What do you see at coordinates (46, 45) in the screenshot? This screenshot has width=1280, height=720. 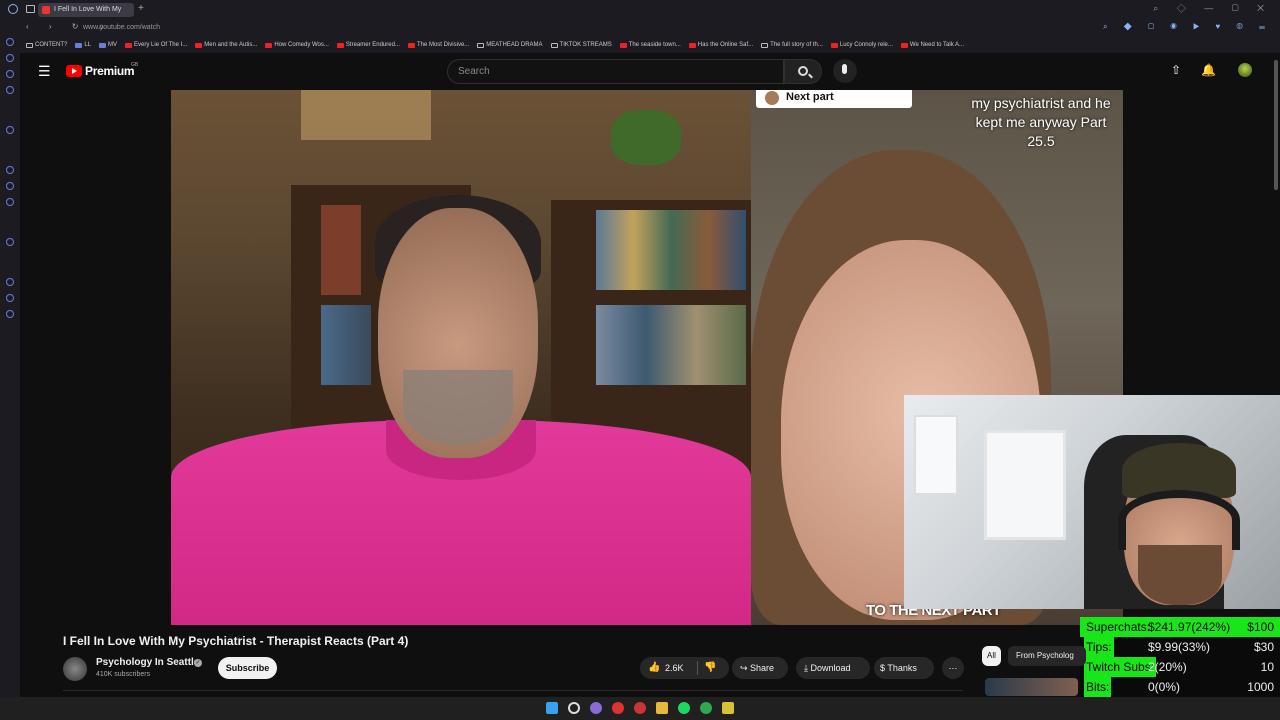 I see `bookmark-item: CONTENT?` at bounding box center [46, 45].